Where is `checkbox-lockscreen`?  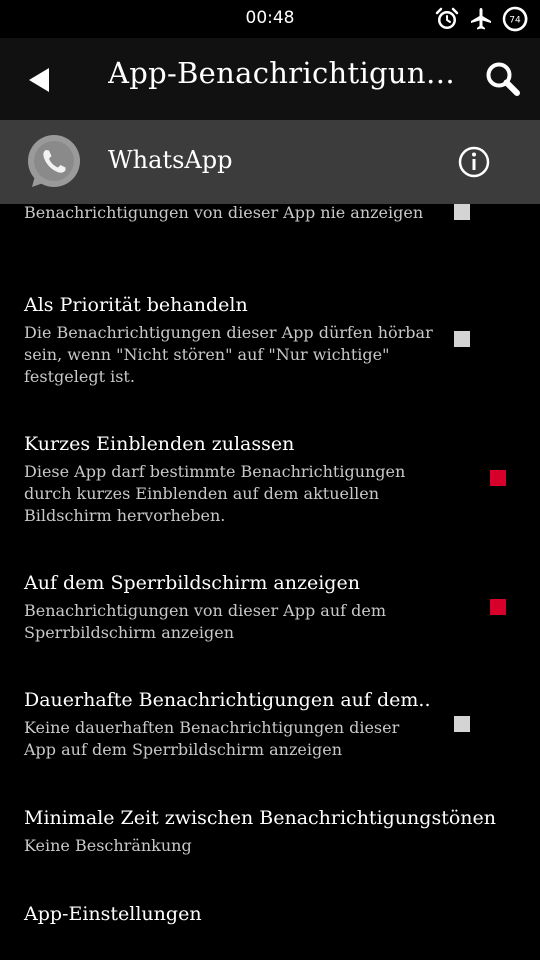 checkbox-lockscreen is located at coordinates (498, 607).